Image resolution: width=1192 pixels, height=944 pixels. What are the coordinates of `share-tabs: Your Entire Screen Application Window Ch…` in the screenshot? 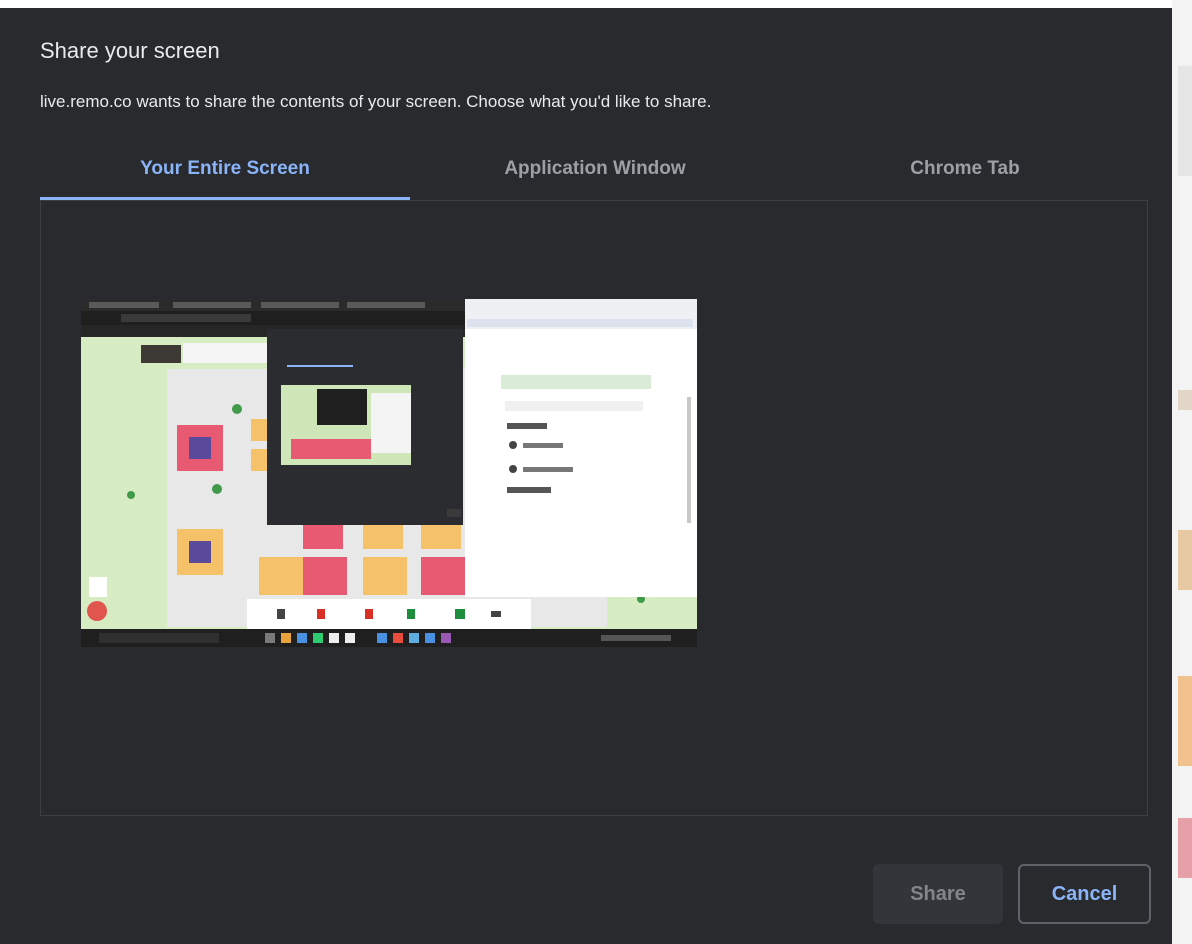 It's located at (595, 174).